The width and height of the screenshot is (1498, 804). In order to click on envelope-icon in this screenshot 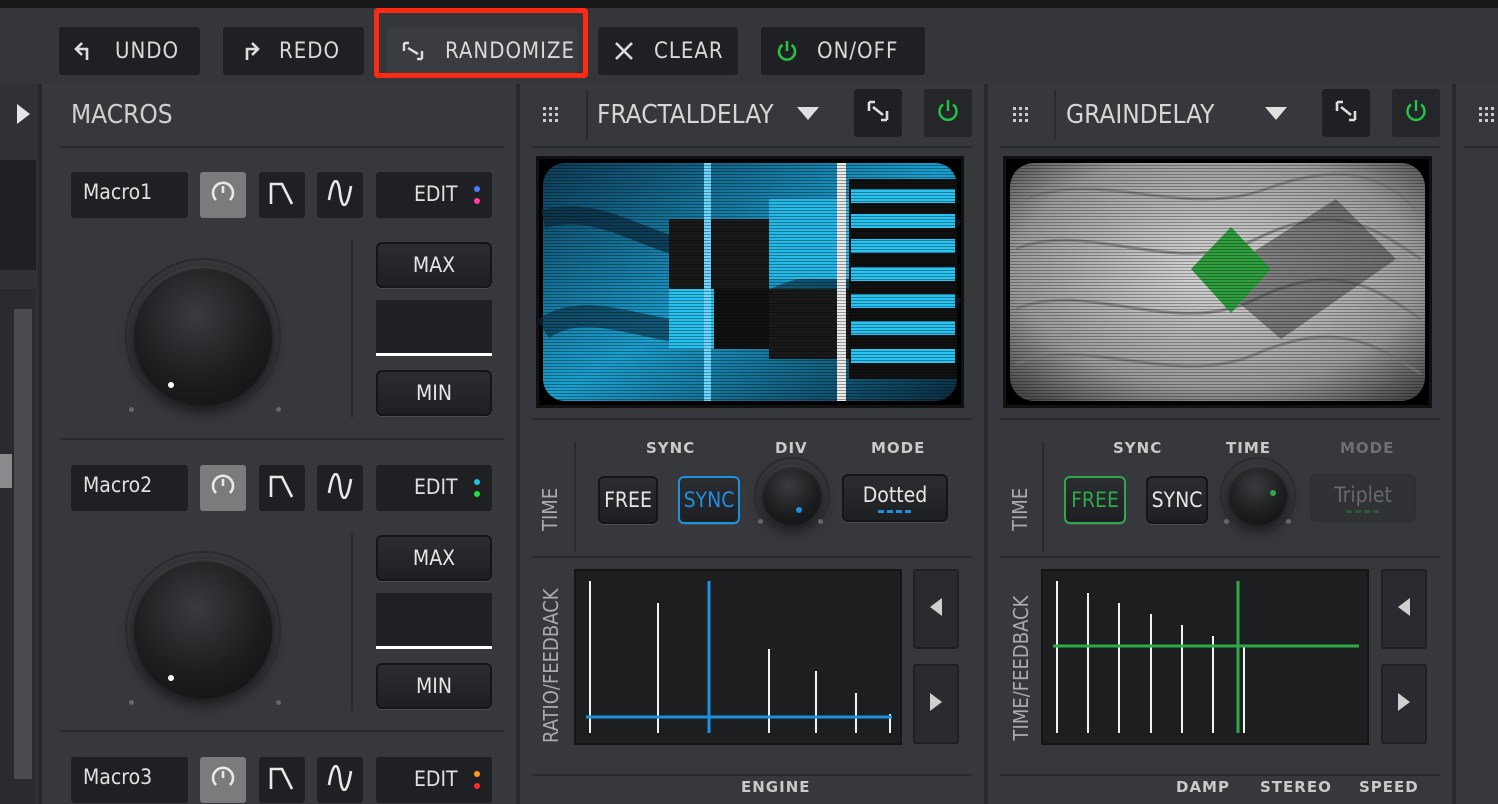, I will do `click(282, 488)`.